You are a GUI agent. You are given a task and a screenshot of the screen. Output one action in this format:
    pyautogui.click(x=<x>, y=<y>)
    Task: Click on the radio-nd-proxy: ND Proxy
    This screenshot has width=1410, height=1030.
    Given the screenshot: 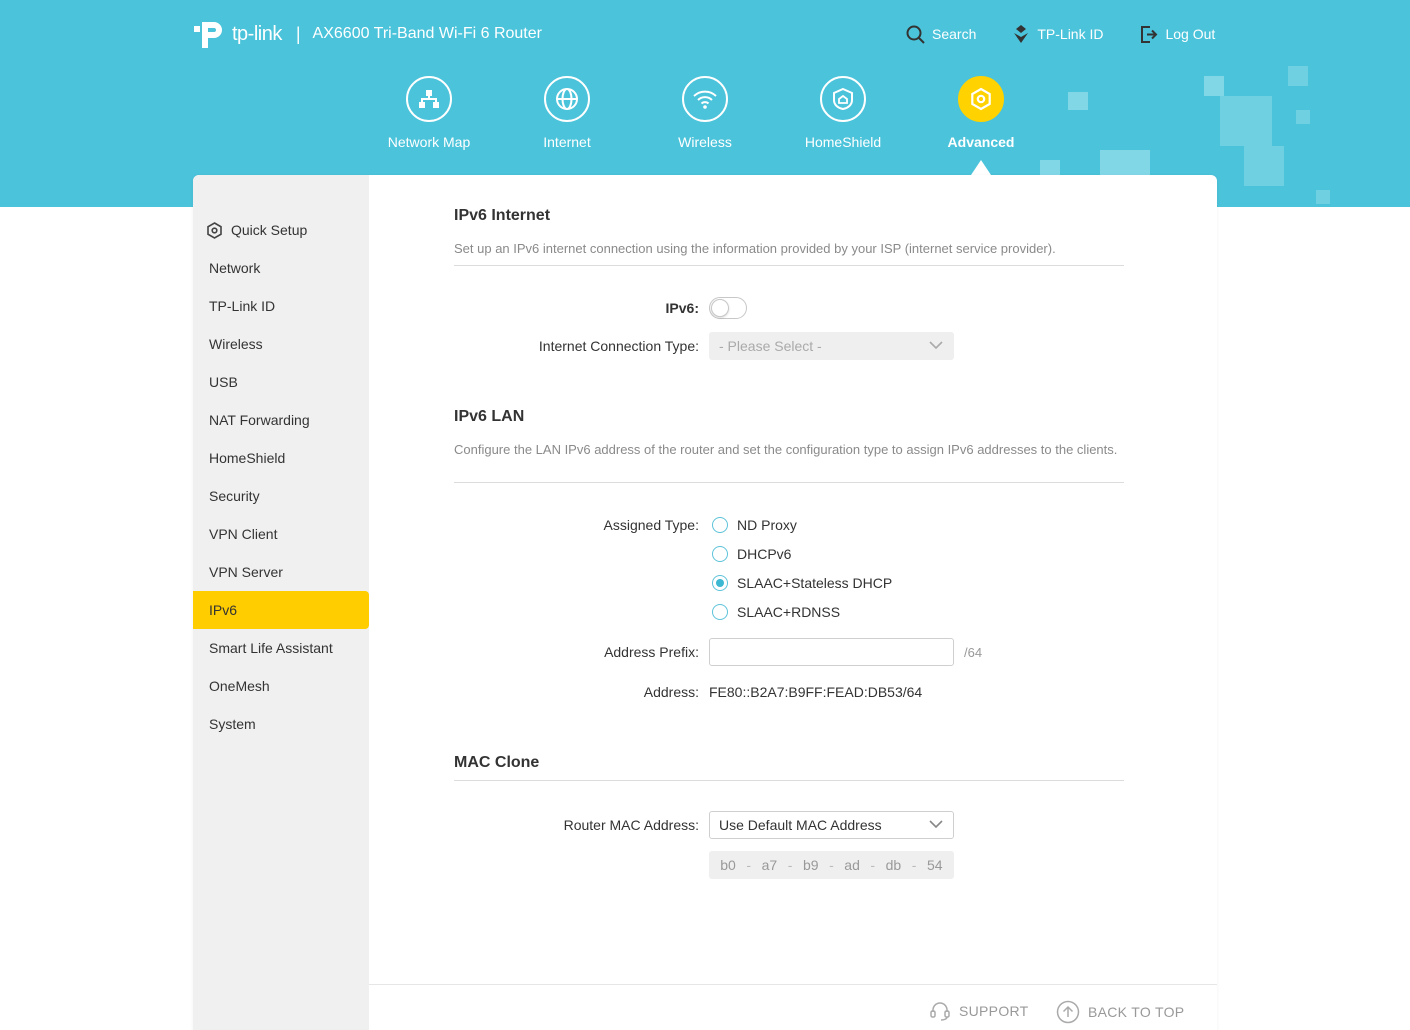 What is the action you would take?
    pyautogui.click(x=754, y=525)
    